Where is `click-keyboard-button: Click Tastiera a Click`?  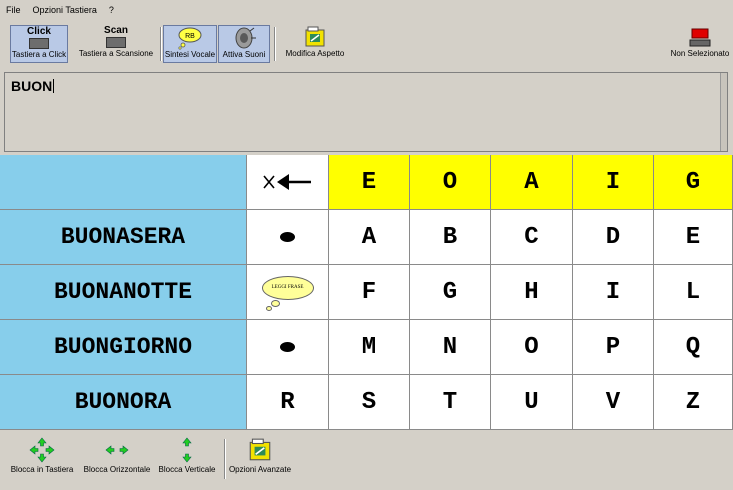 click-keyboard-button: Click Tastiera a Click is located at coordinates (39, 44).